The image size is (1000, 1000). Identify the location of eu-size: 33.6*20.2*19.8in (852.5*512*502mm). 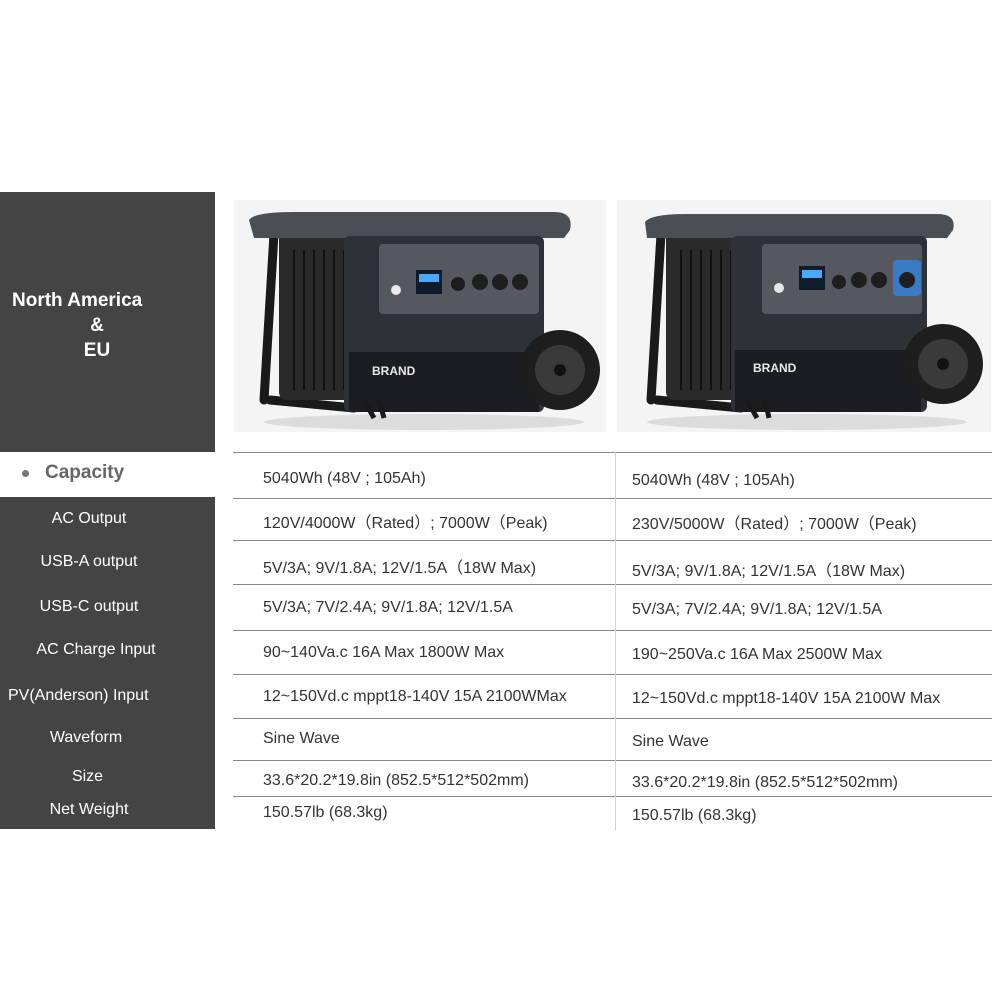
(765, 782).